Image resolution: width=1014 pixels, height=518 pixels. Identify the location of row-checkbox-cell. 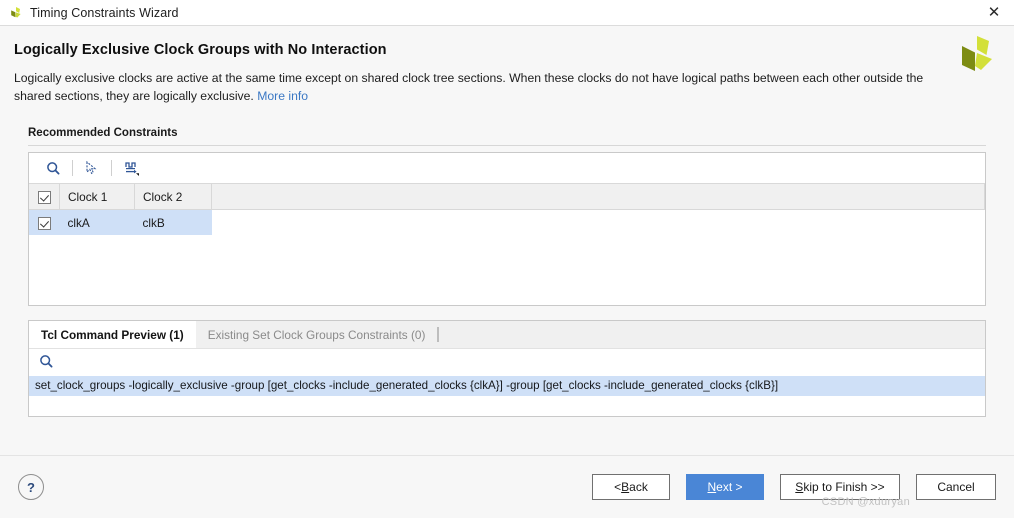
(44, 222).